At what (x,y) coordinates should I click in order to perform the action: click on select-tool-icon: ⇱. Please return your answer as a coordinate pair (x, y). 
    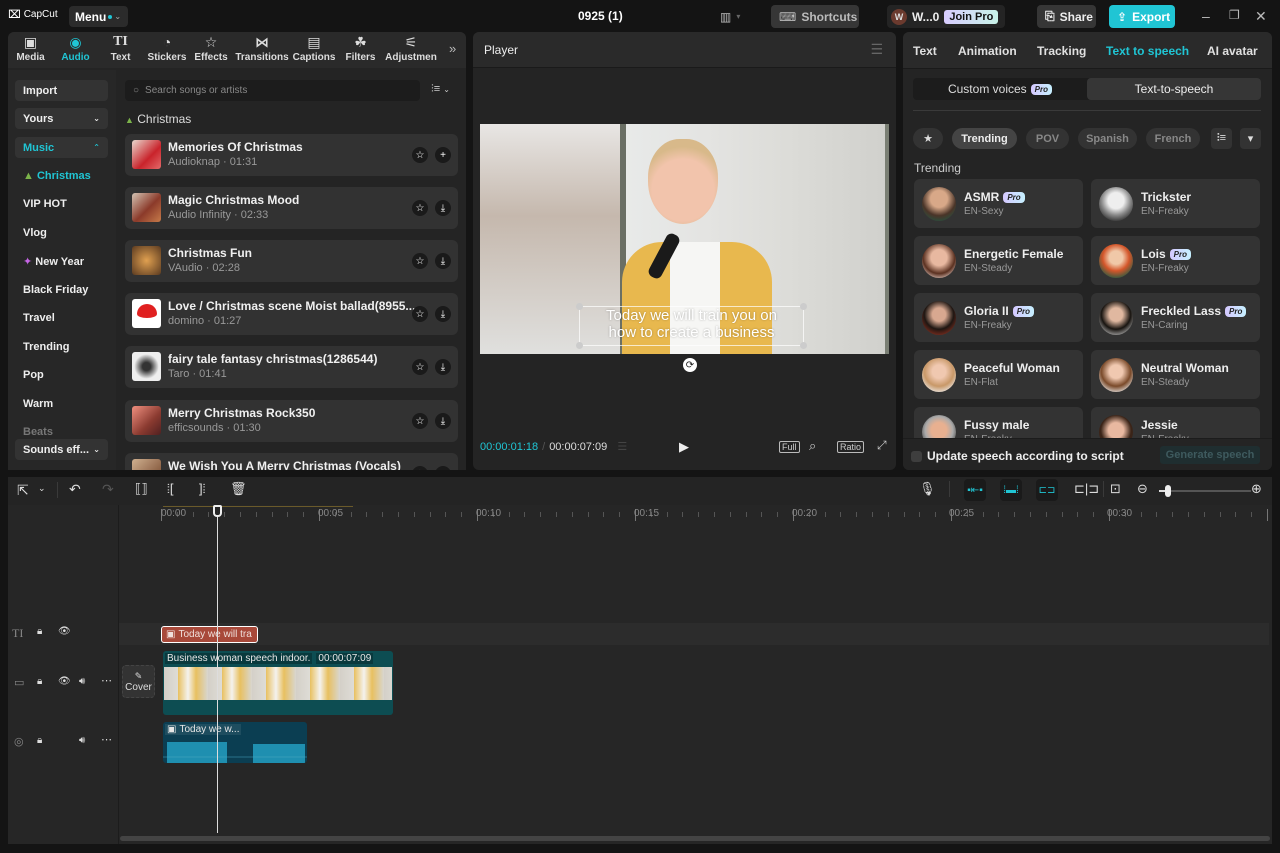
    Looking at the image, I should click on (23, 490).